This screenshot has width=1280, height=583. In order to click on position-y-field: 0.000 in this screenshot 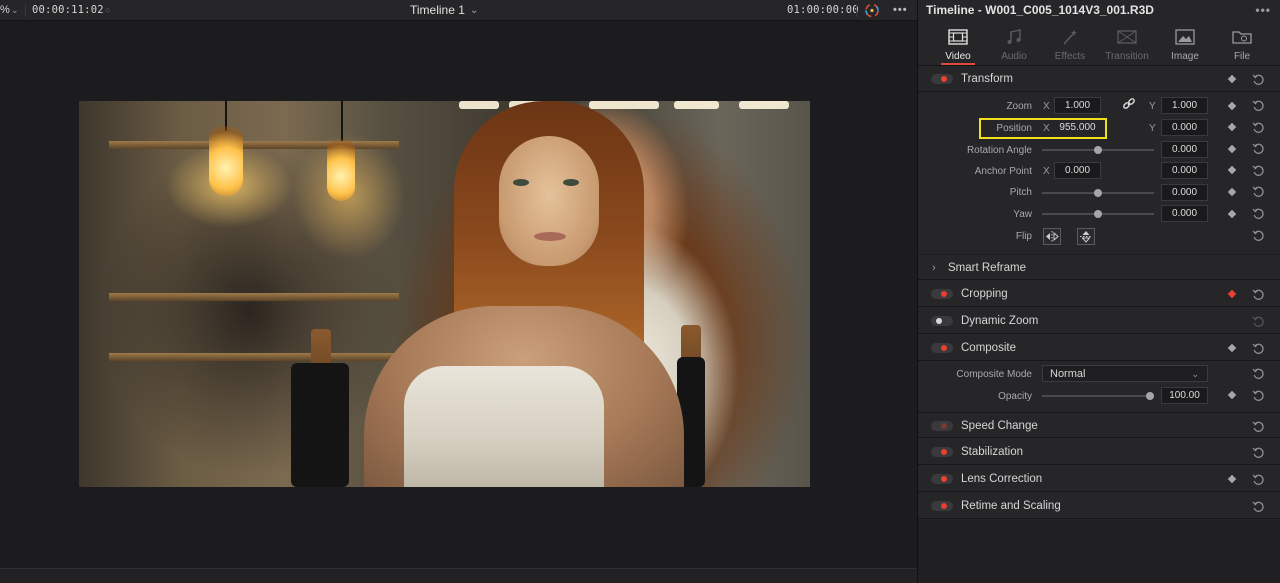, I will do `click(1184, 127)`.